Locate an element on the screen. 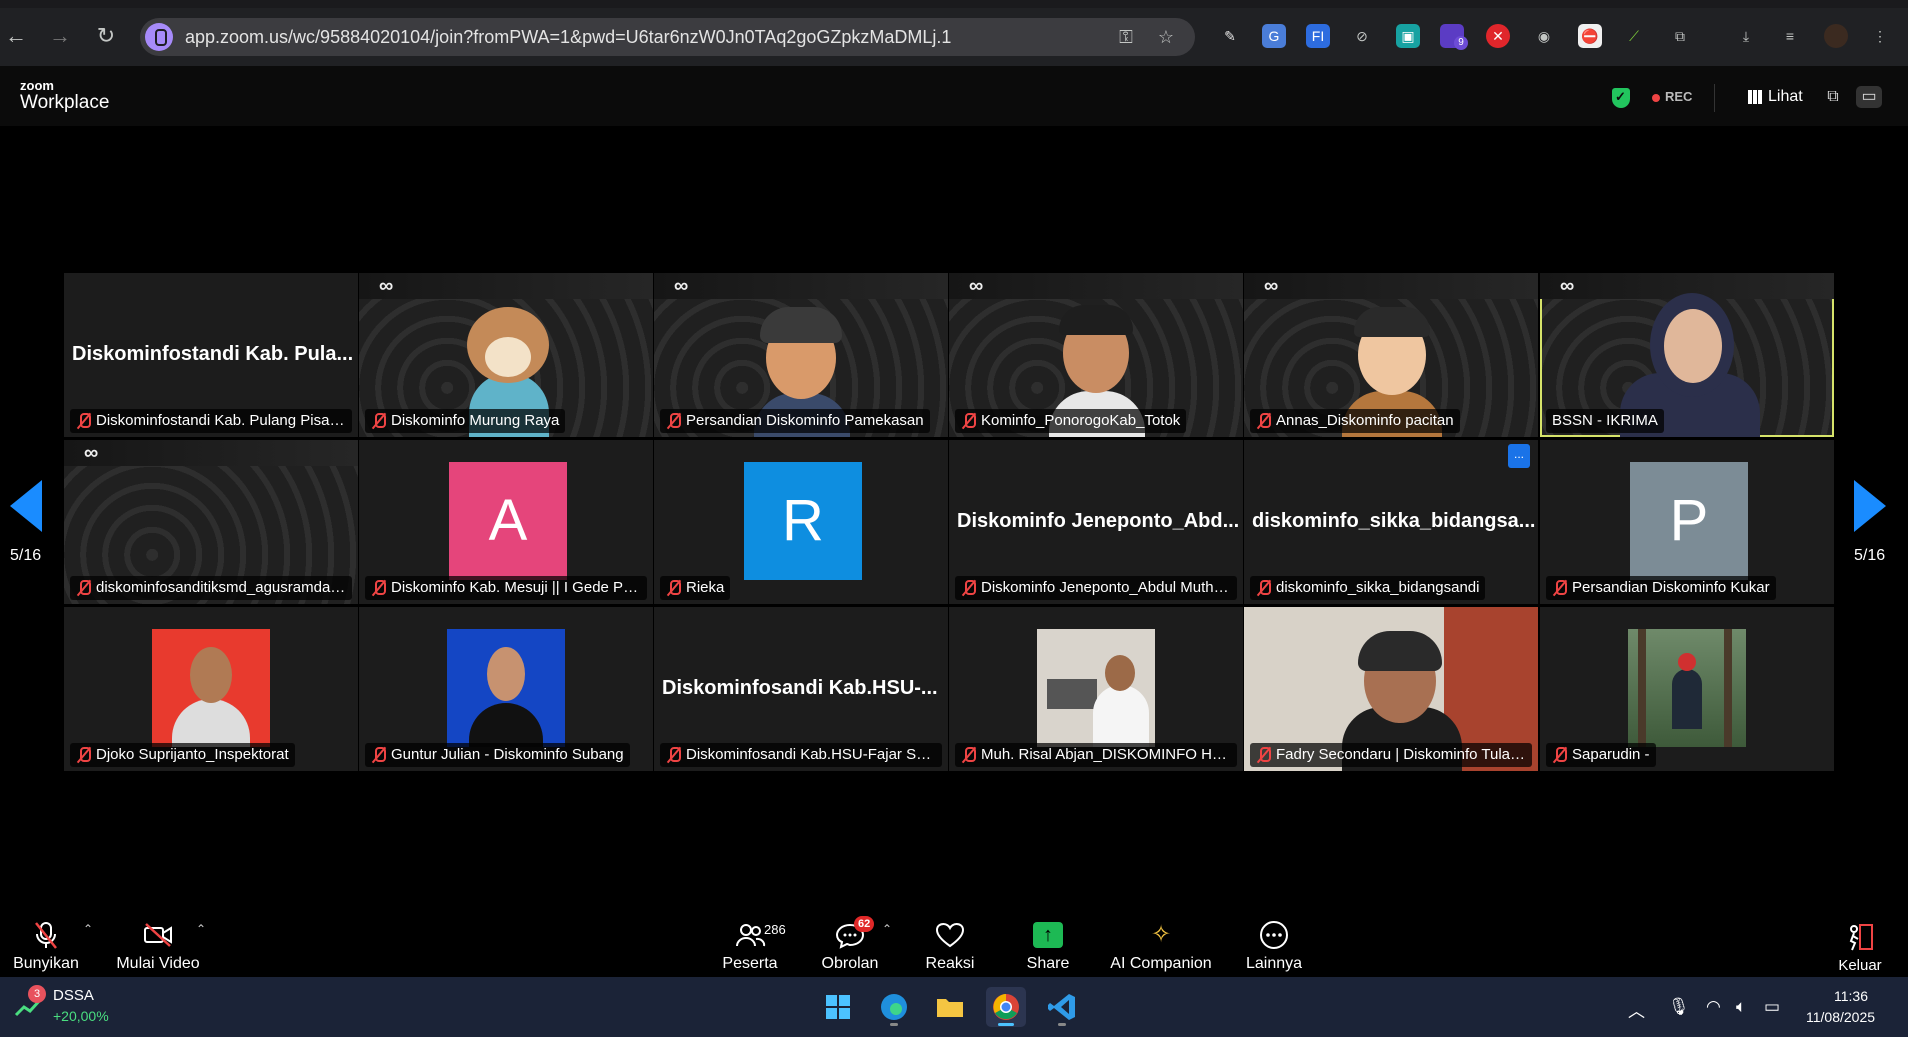  chat-label: Obrolan is located at coordinates (850, 963).